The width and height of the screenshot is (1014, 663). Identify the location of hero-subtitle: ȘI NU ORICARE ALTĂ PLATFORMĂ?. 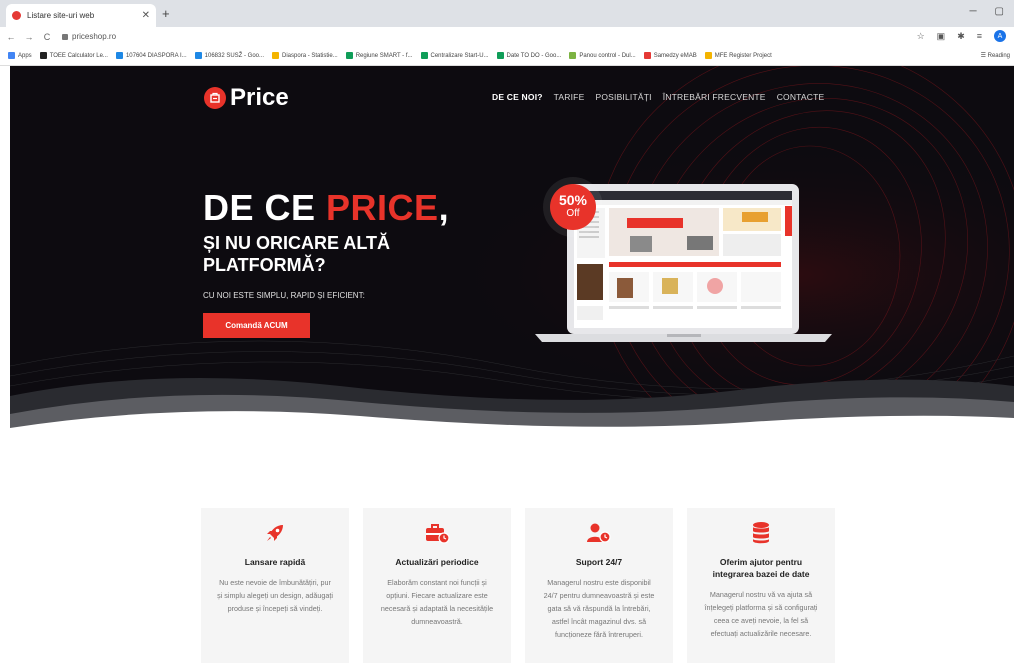
(296, 254).